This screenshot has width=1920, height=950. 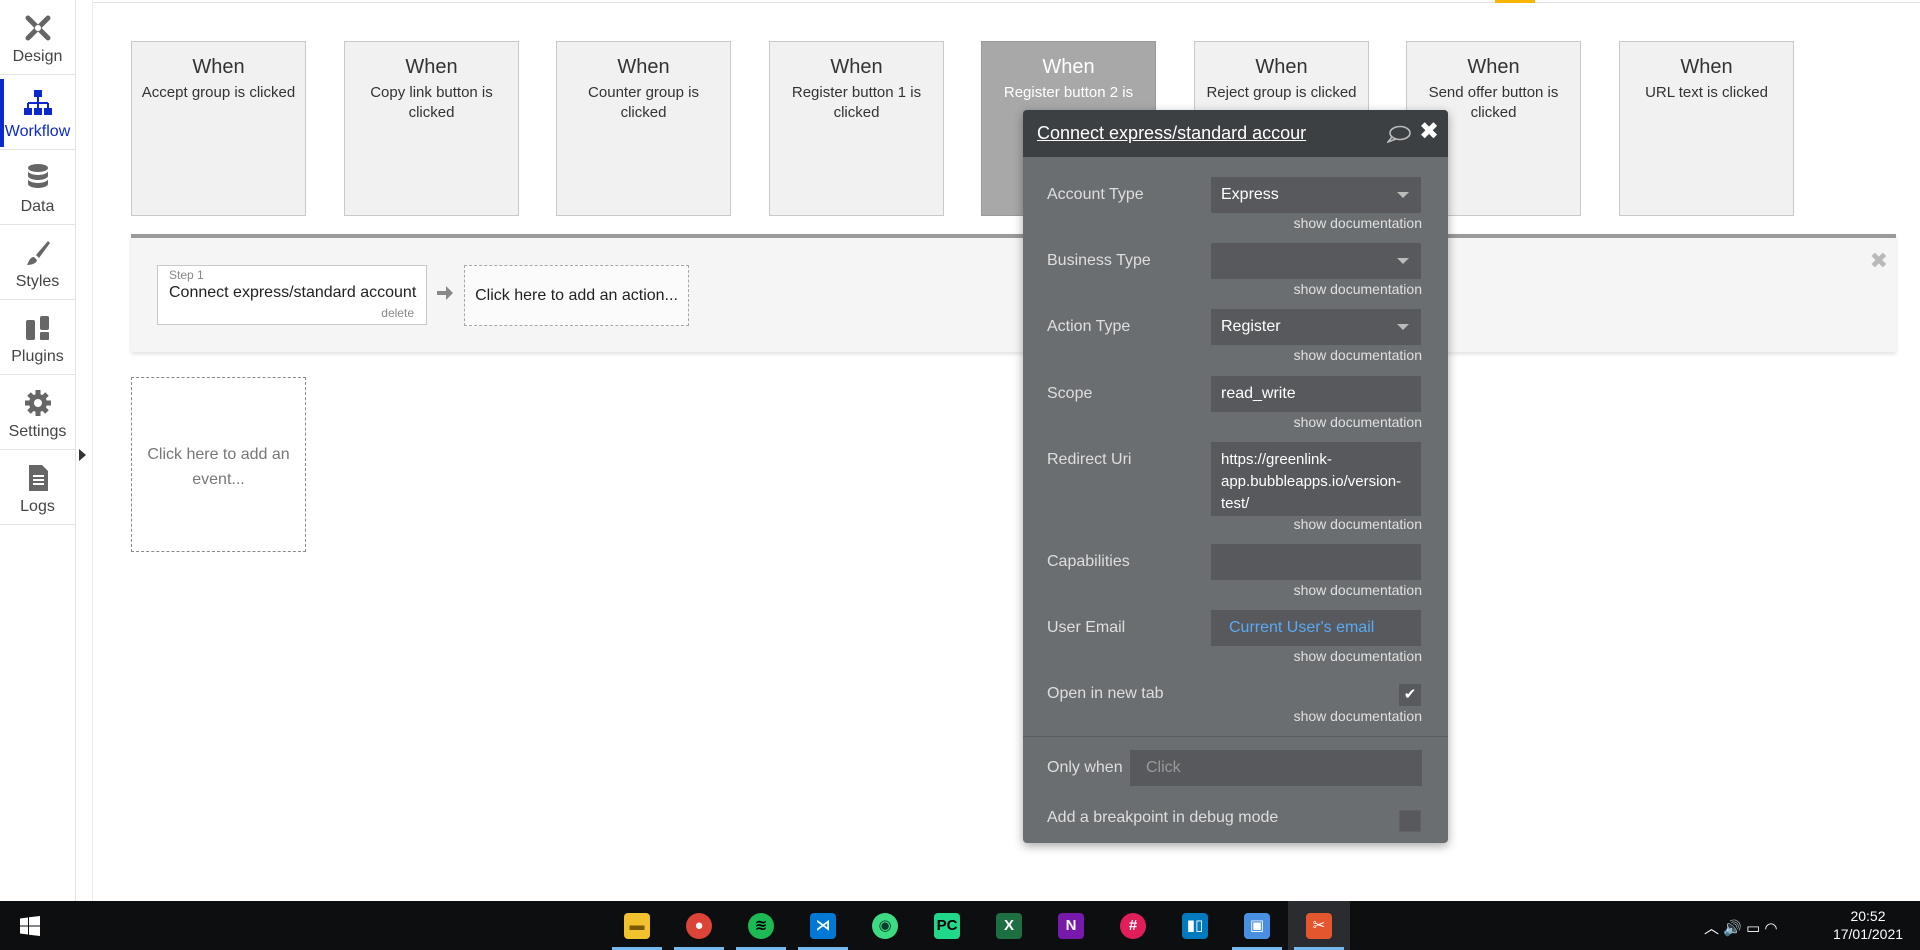 What do you see at coordinates (218, 92) in the screenshot?
I see `event-desc: Accept group is clicked` at bounding box center [218, 92].